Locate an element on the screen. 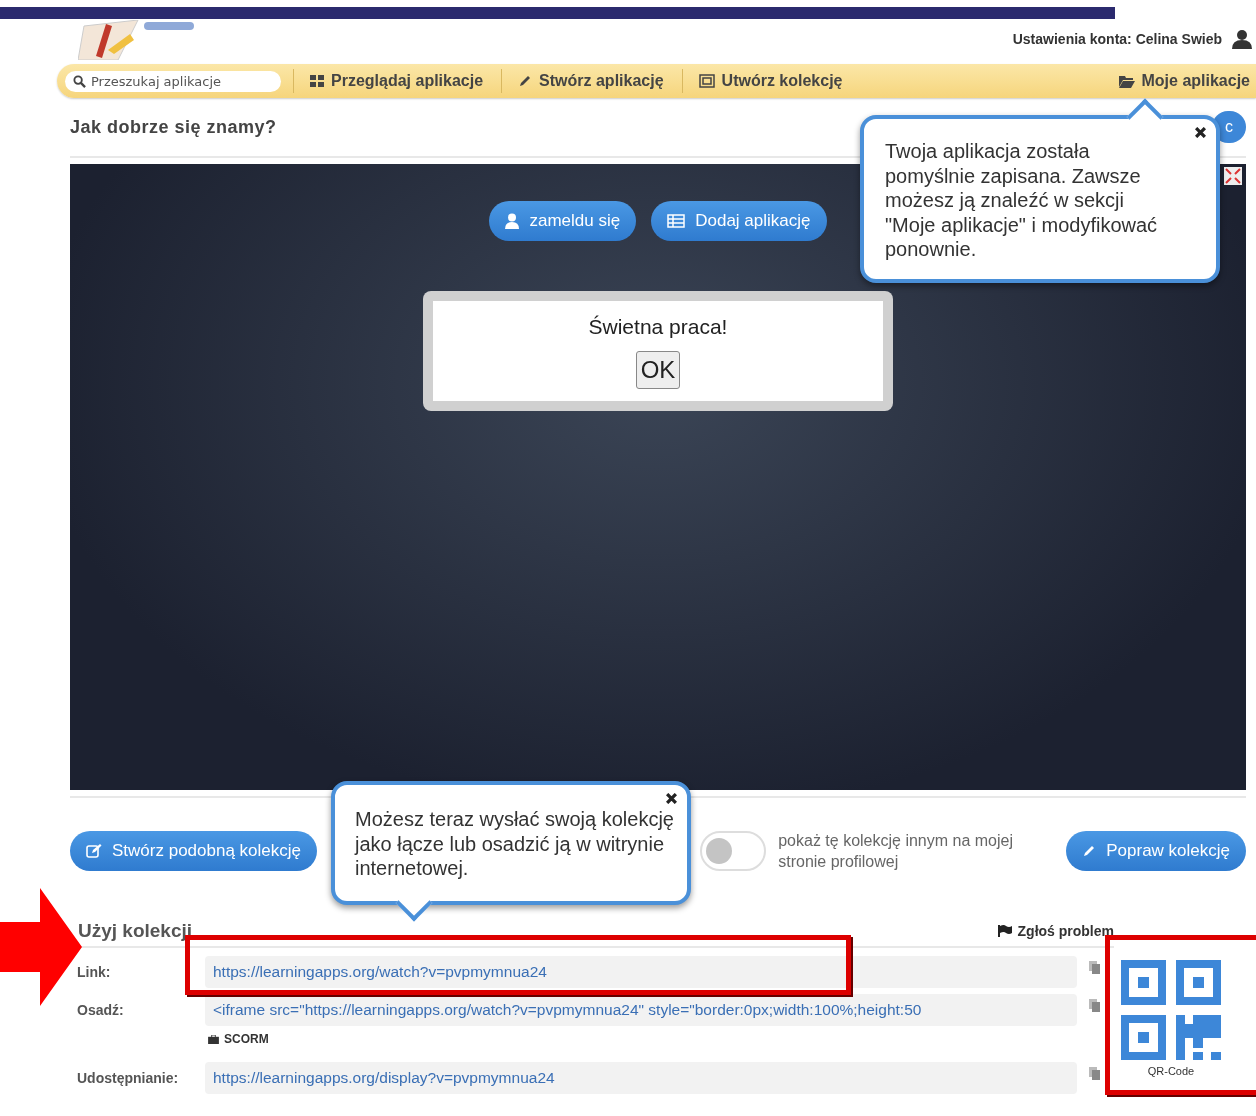  briefcase-icon is located at coordinates (213, 1039).